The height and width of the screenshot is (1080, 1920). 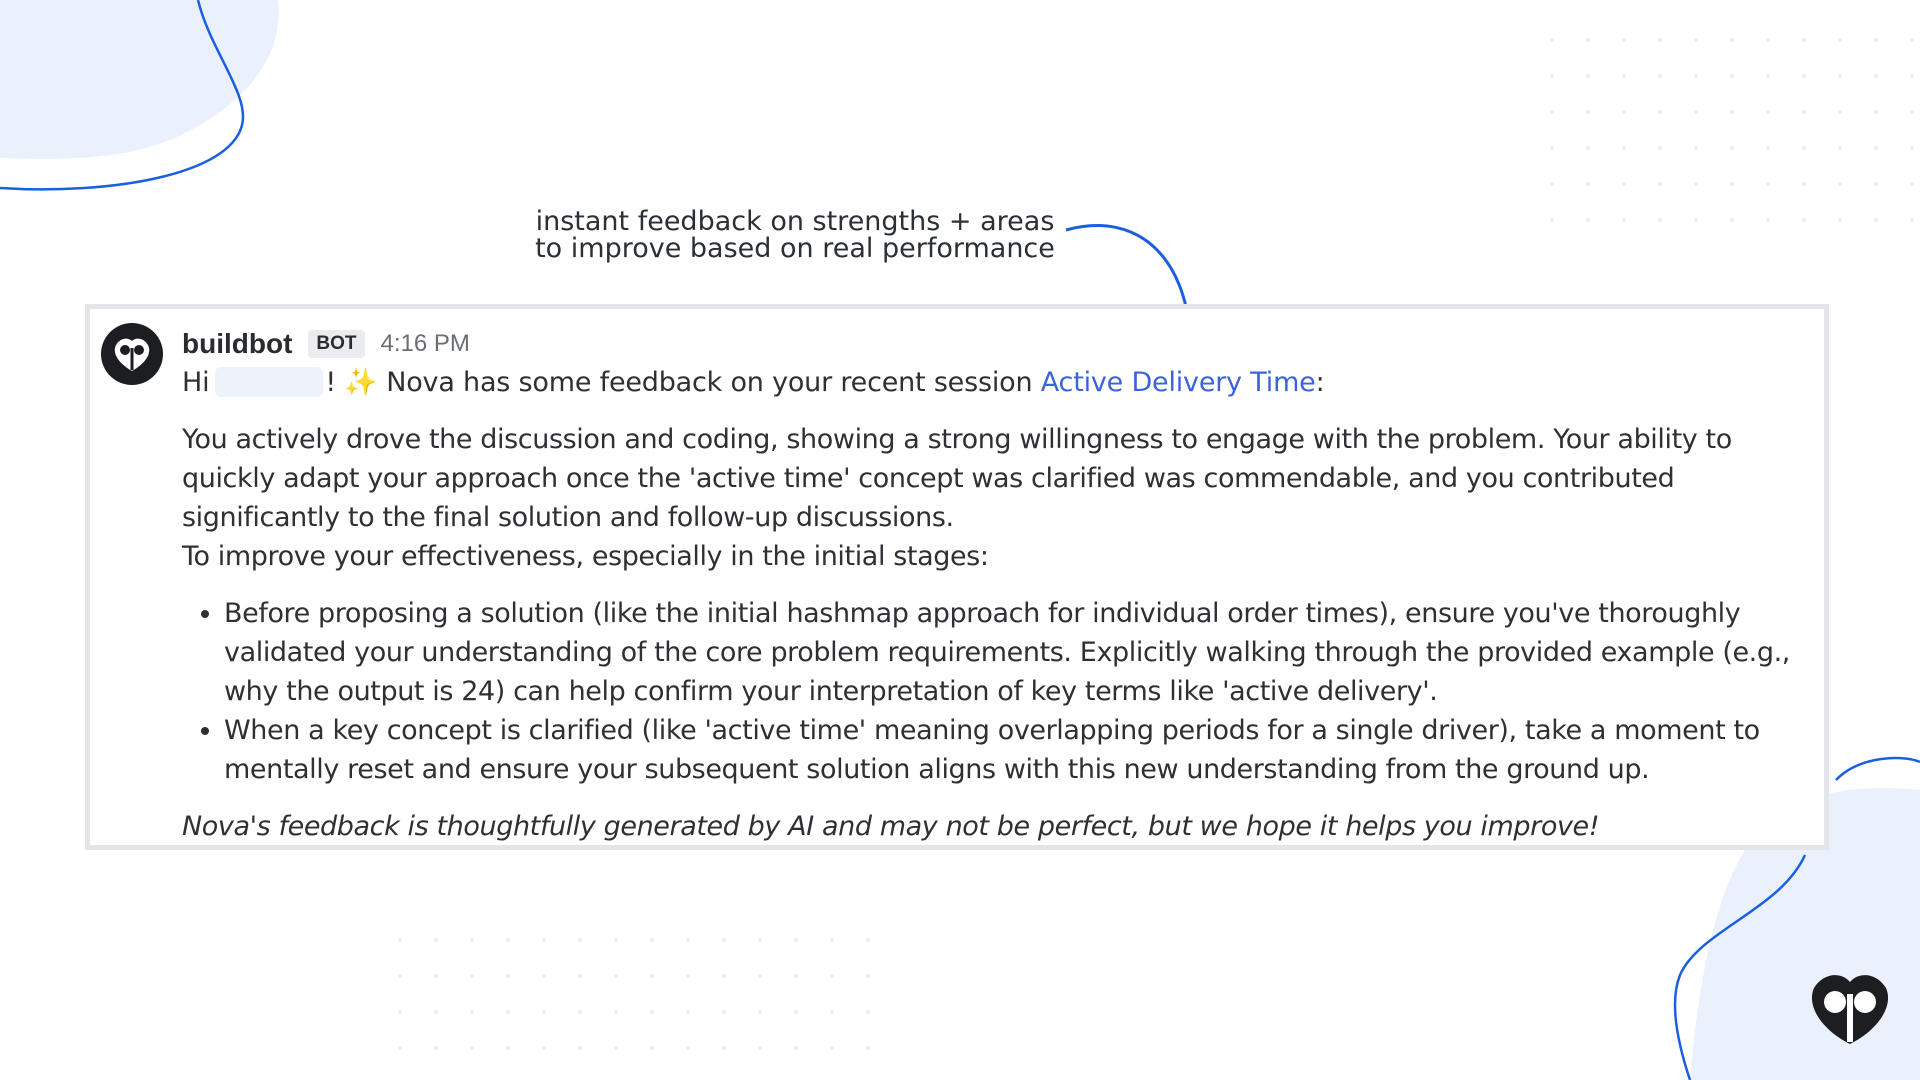 What do you see at coordinates (196, 382) in the screenshot?
I see `greeting-prefix: Hi` at bounding box center [196, 382].